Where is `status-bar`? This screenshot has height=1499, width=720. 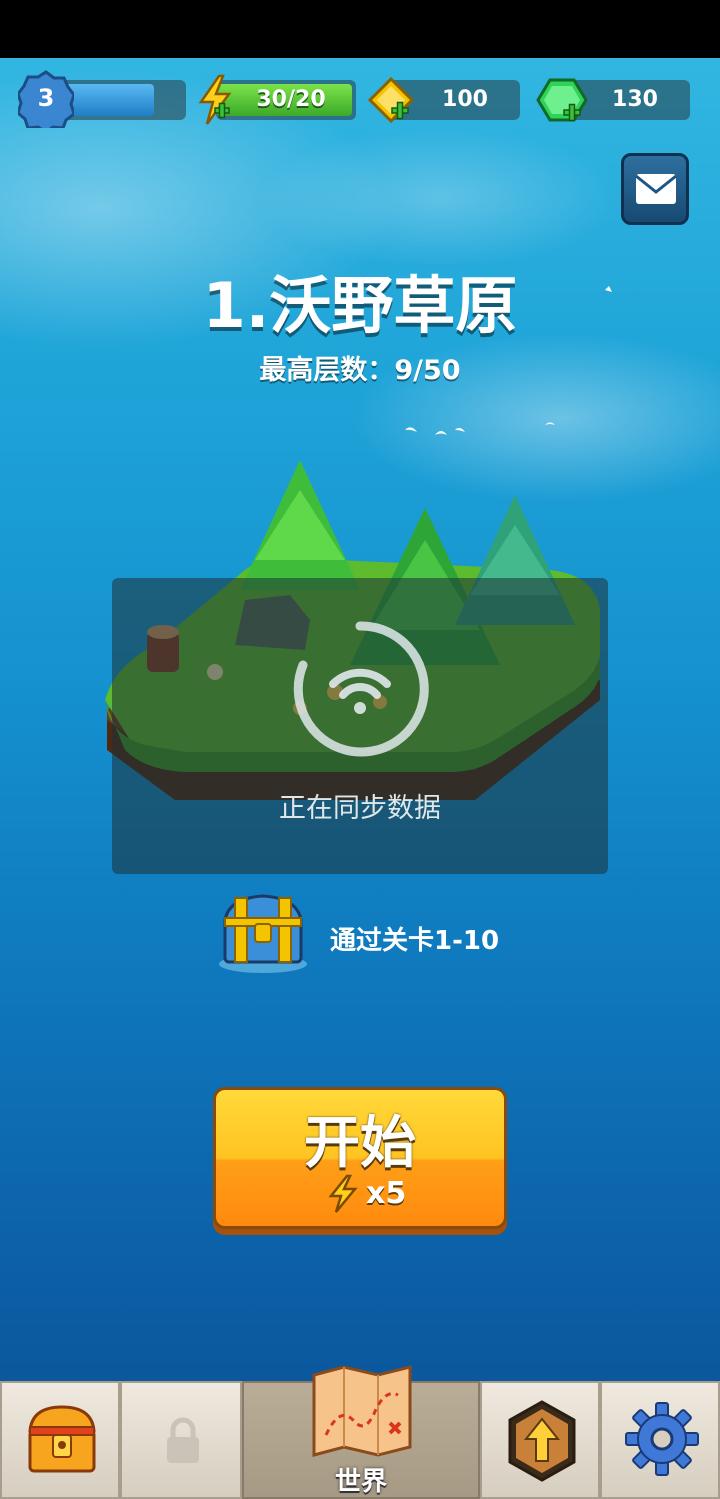
status-bar is located at coordinates (360, 29).